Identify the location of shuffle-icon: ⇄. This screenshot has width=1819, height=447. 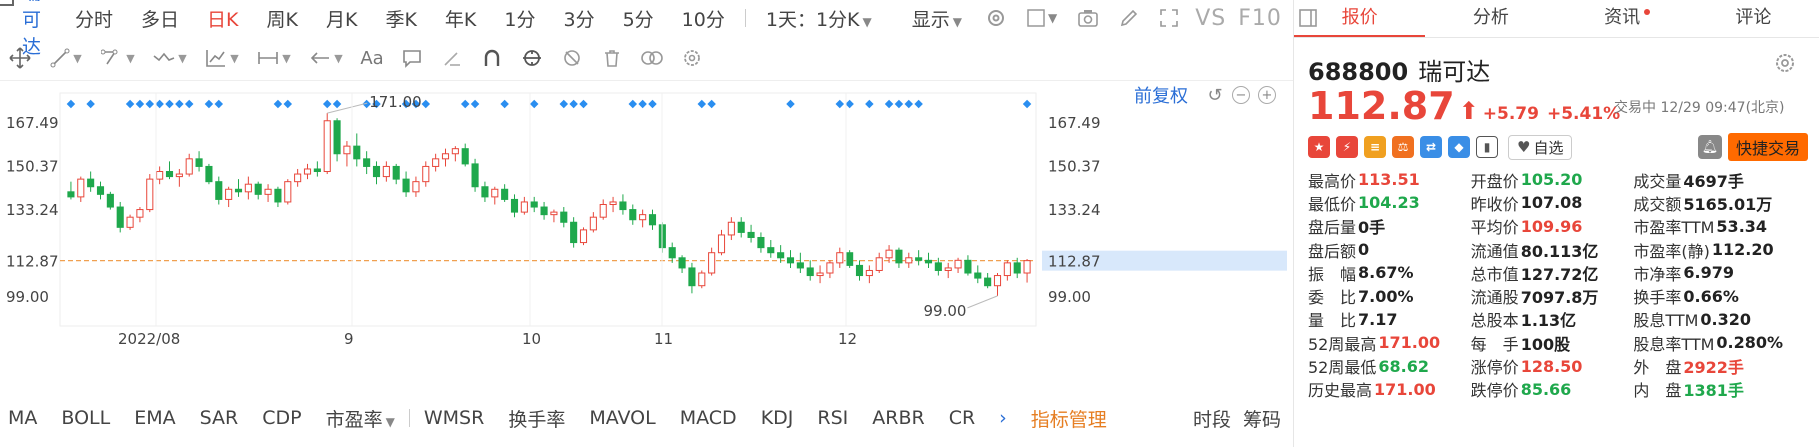
(1431, 147).